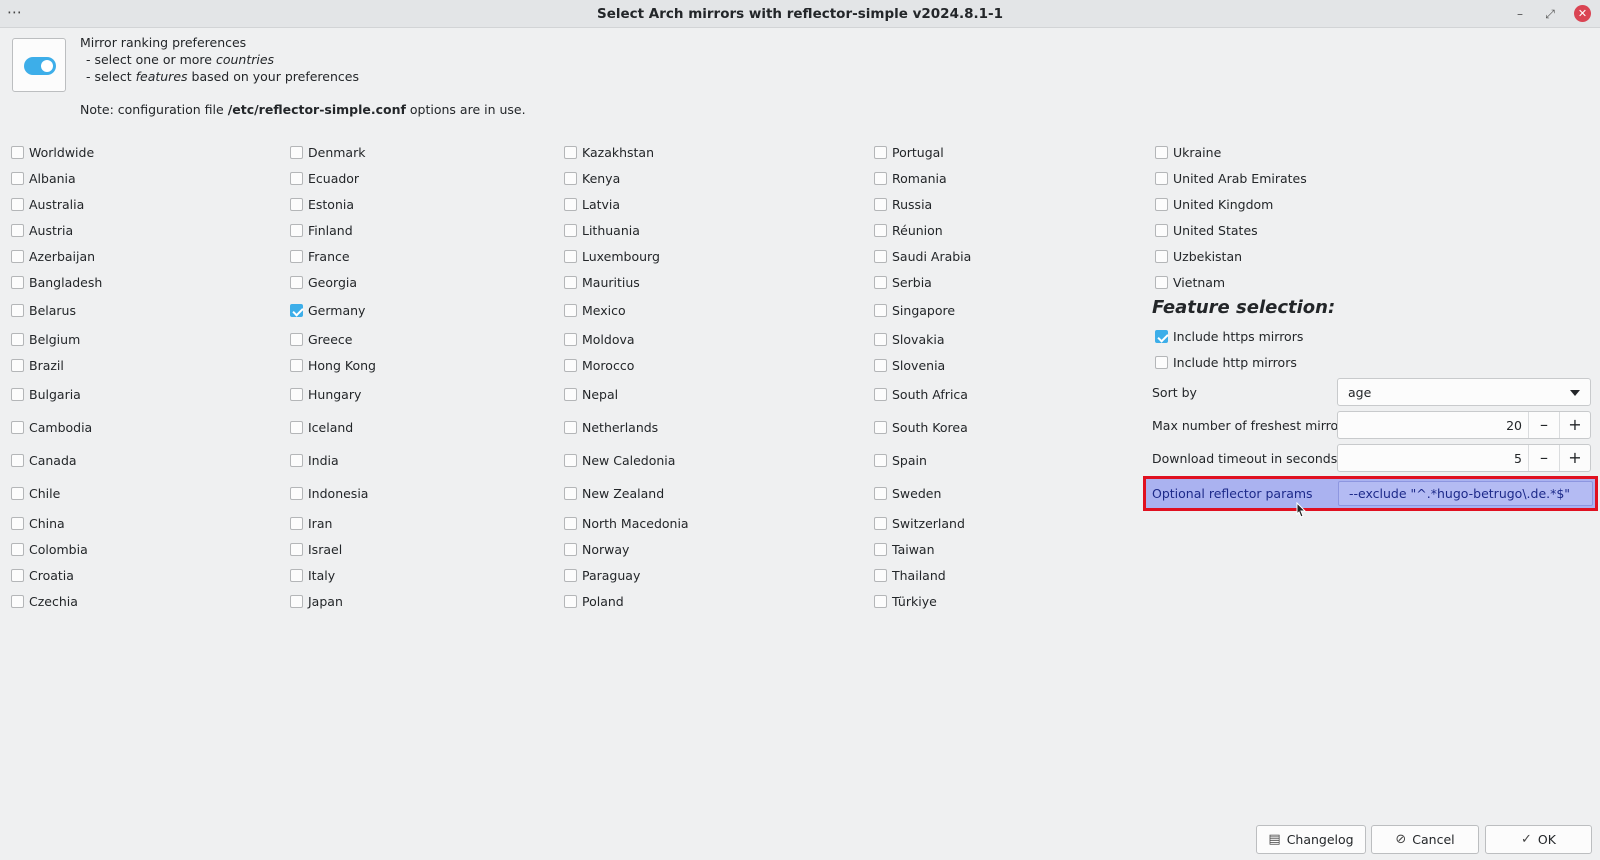  Describe the element at coordinates (910, 178) in the screenshot. I see `country-checkbox-romania: Romania` at that location.